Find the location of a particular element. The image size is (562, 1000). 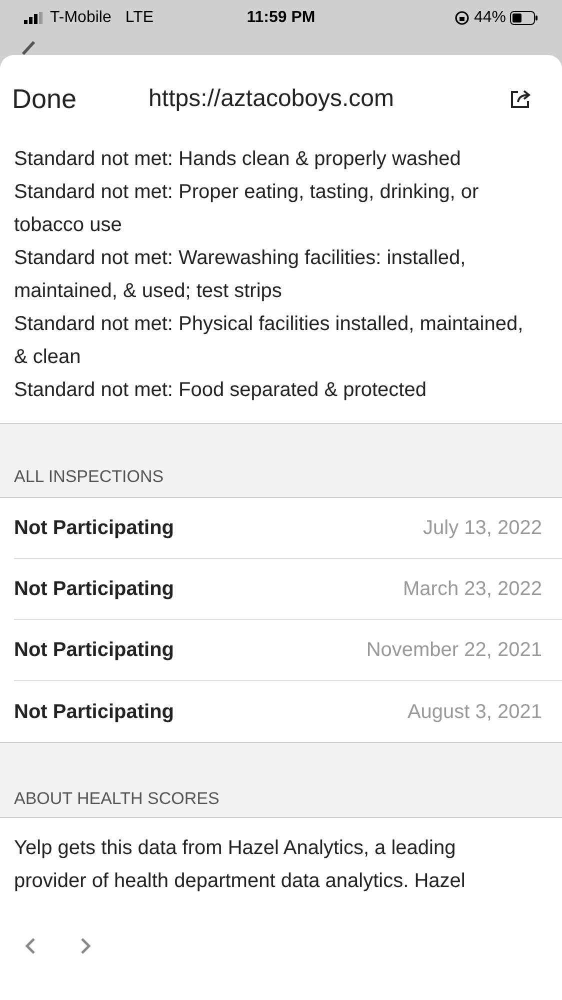

inspection-date: March 23, 2022 is located at coordinates (472, 589).